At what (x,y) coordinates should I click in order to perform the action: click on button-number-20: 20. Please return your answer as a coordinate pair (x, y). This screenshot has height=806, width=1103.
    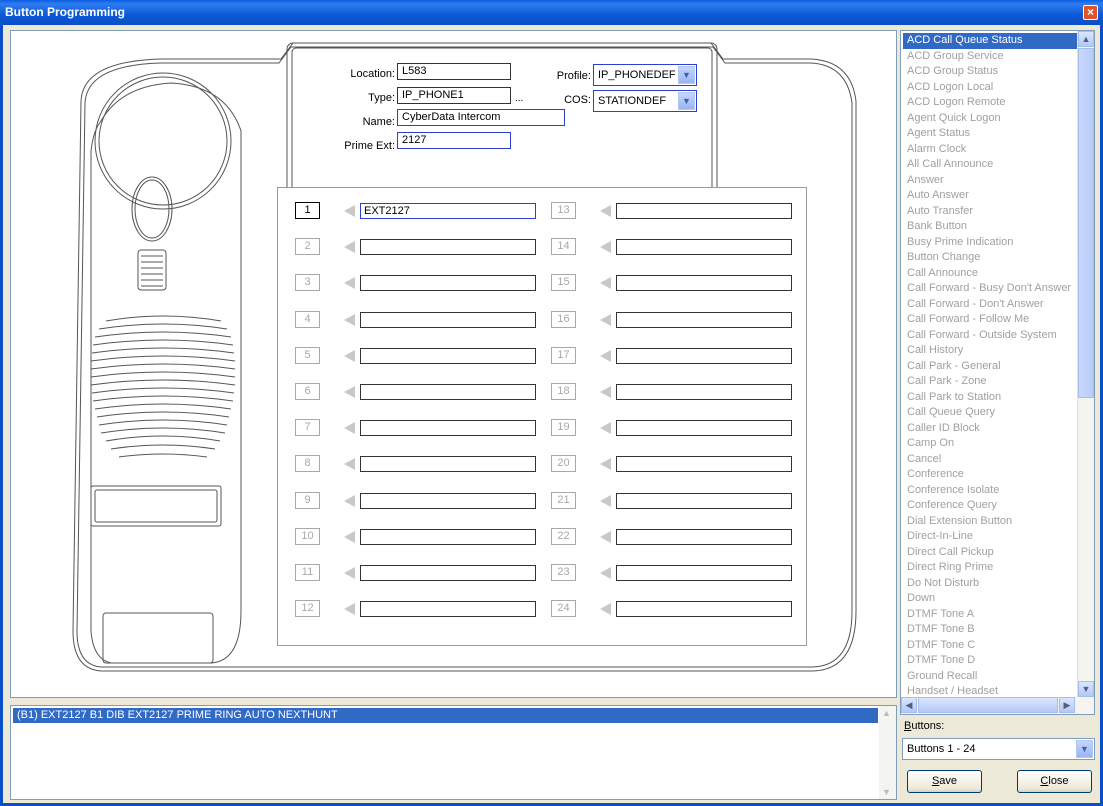
    Looking at the image, I should click on (563, 464).